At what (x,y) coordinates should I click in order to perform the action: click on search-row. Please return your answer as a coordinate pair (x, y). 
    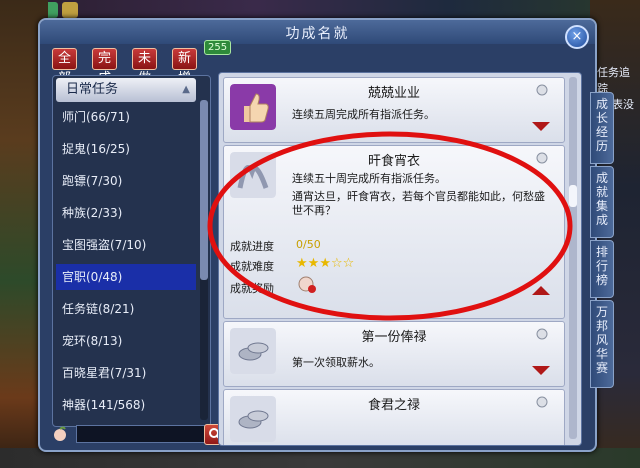
    Looking at the image, I should click on (139, 434).